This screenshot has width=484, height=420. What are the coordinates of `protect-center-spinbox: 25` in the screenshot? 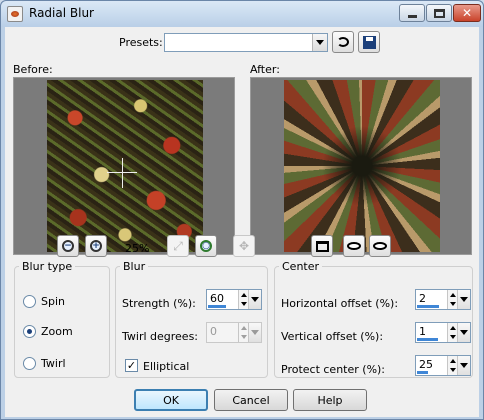 It's located at (443, 365).